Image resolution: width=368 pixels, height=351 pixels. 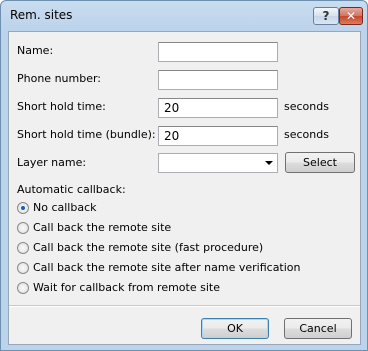 I want to click on callback-heading: Automatic callback:, so click(x=71, y=189).